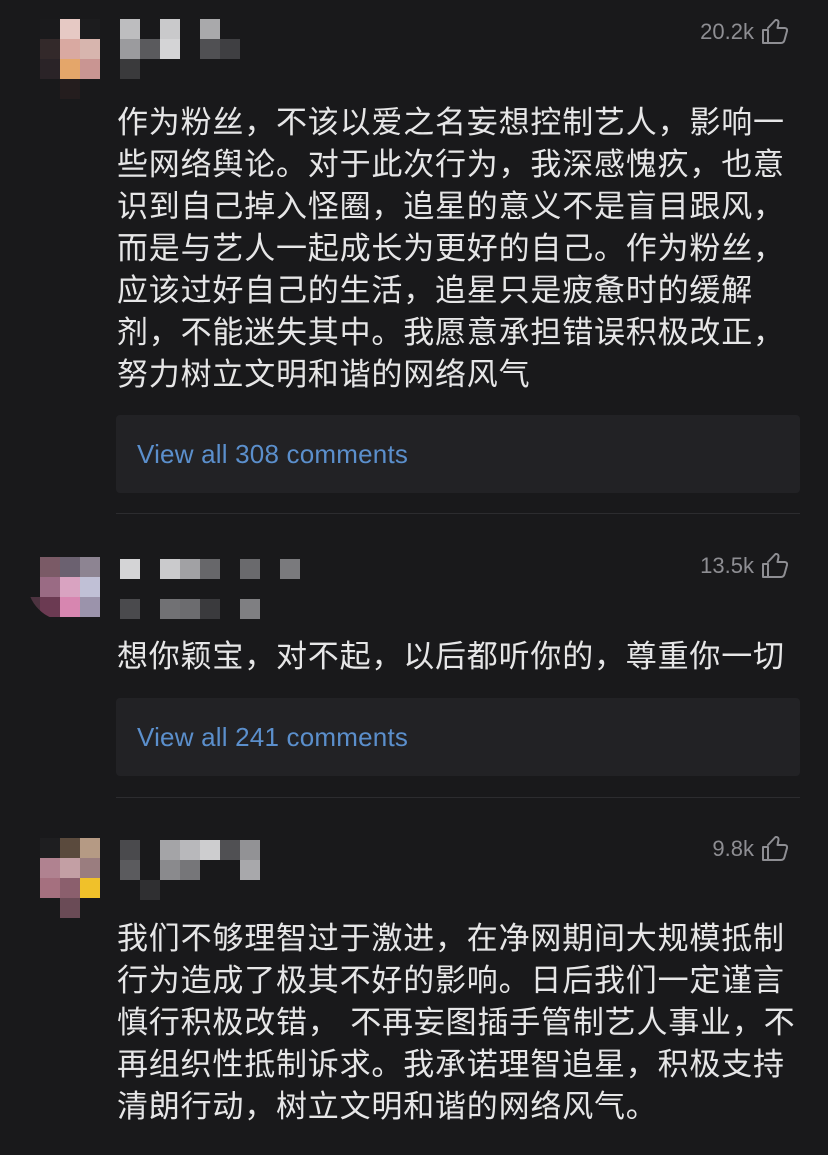 Image resolution: width=828 pixels, height=1155 pixels. What do you see at coordinates (272, 737) in the screenshot?
I see `view-all-comments-link: View all 241 comments` at bounding box center [272, 737].